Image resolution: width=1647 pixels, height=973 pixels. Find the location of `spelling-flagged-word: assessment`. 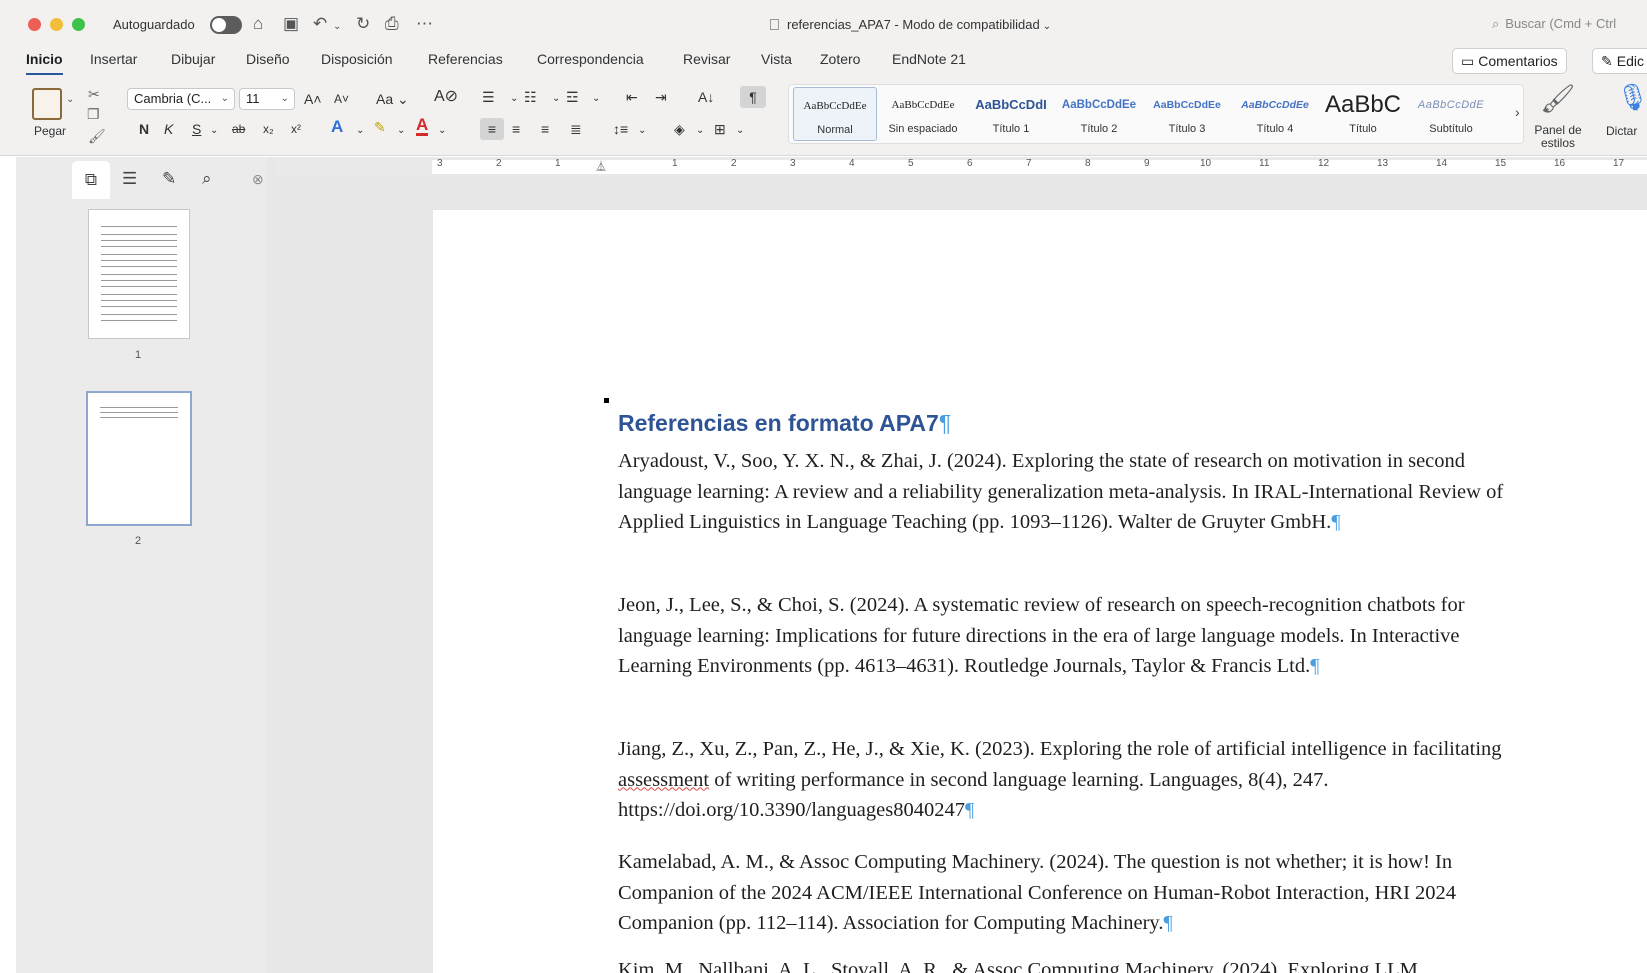

spelling-flagged-word: assessment is located at coordinates (663, 780).